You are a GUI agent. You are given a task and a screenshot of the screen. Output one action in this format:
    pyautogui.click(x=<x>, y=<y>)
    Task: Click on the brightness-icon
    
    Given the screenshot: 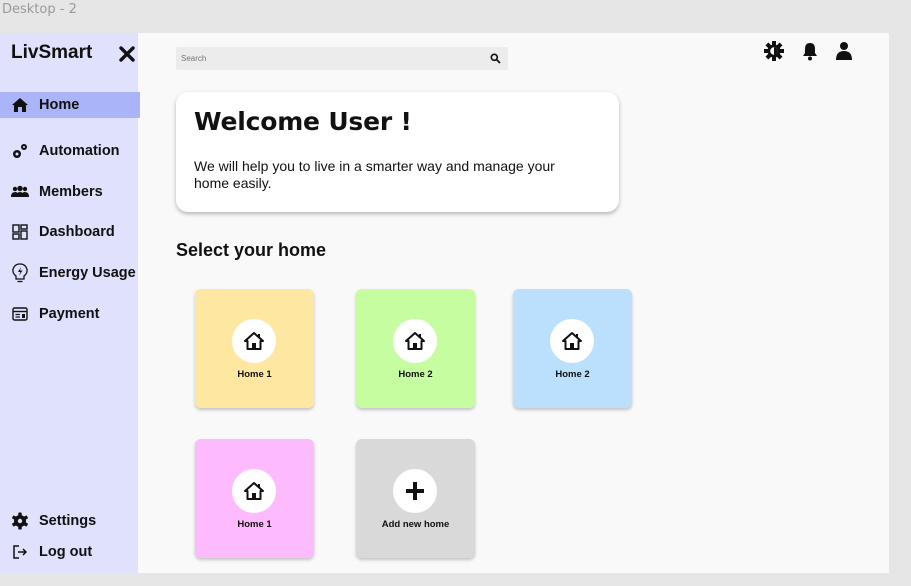 What is the action you would take?
    pyautogui.click(x=774, y=51)
    